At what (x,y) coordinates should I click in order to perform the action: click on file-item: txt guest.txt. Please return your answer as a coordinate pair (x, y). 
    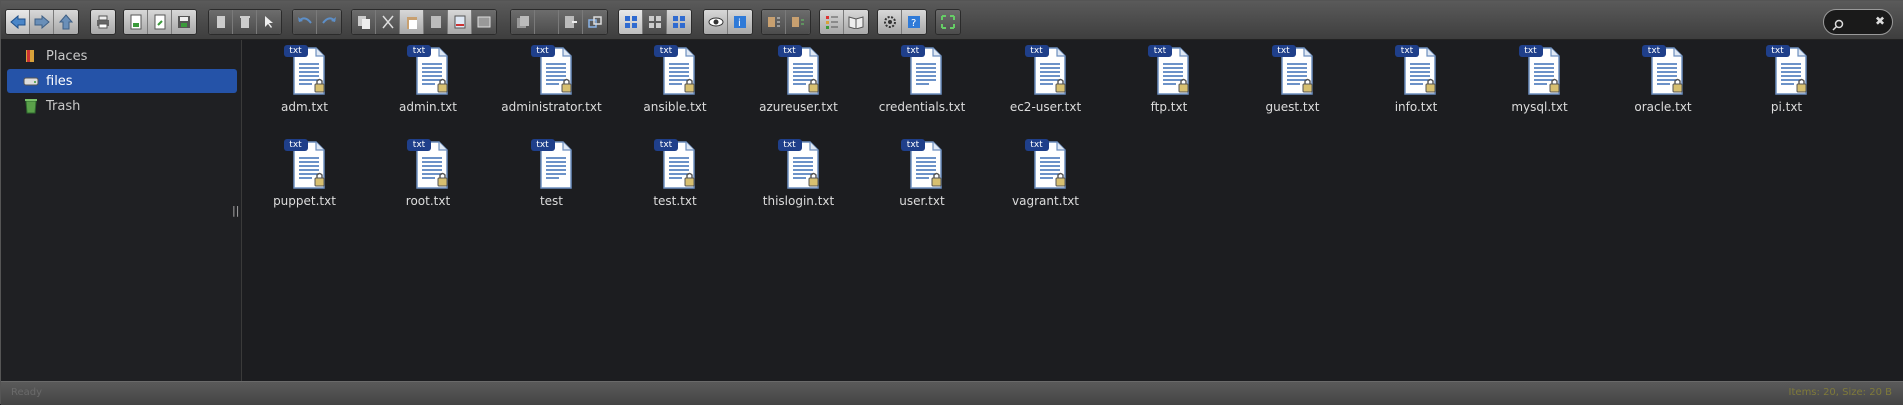
    Looking at the image, I should click on (1292, 81).